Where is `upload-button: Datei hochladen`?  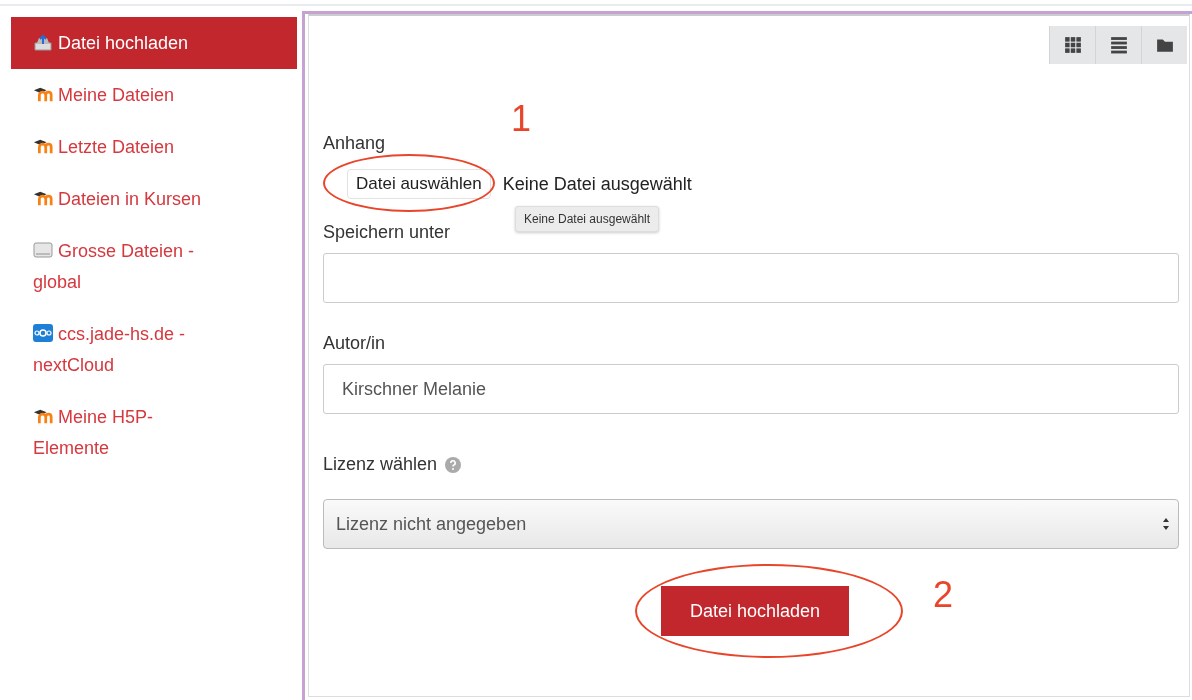 upload-button: Datei hochladen is located at coordinates (755, 611).